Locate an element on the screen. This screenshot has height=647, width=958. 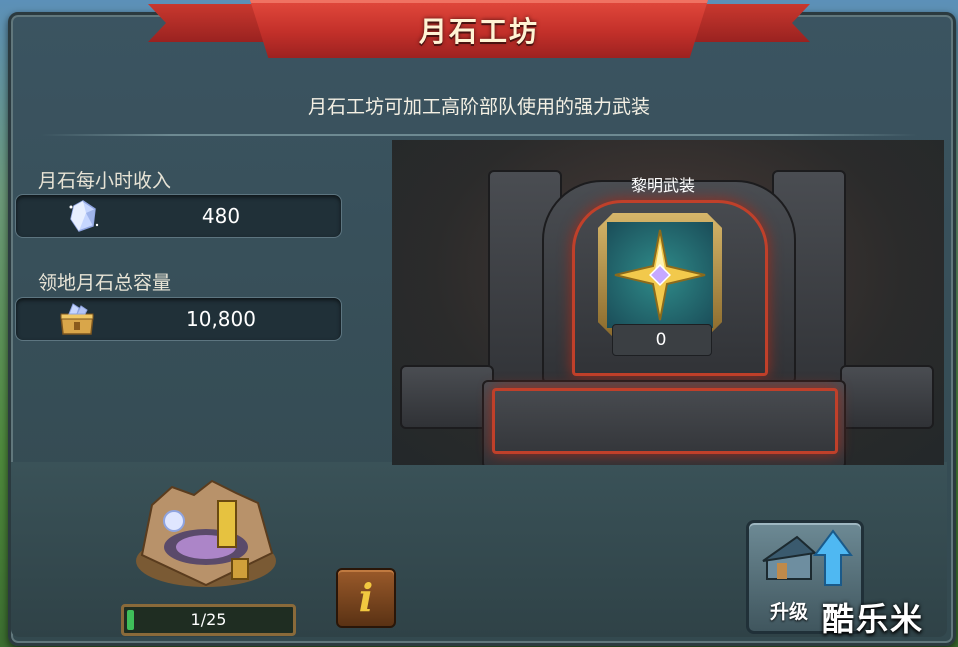
dawn-armament-icon is located at coordinates (660, 275).